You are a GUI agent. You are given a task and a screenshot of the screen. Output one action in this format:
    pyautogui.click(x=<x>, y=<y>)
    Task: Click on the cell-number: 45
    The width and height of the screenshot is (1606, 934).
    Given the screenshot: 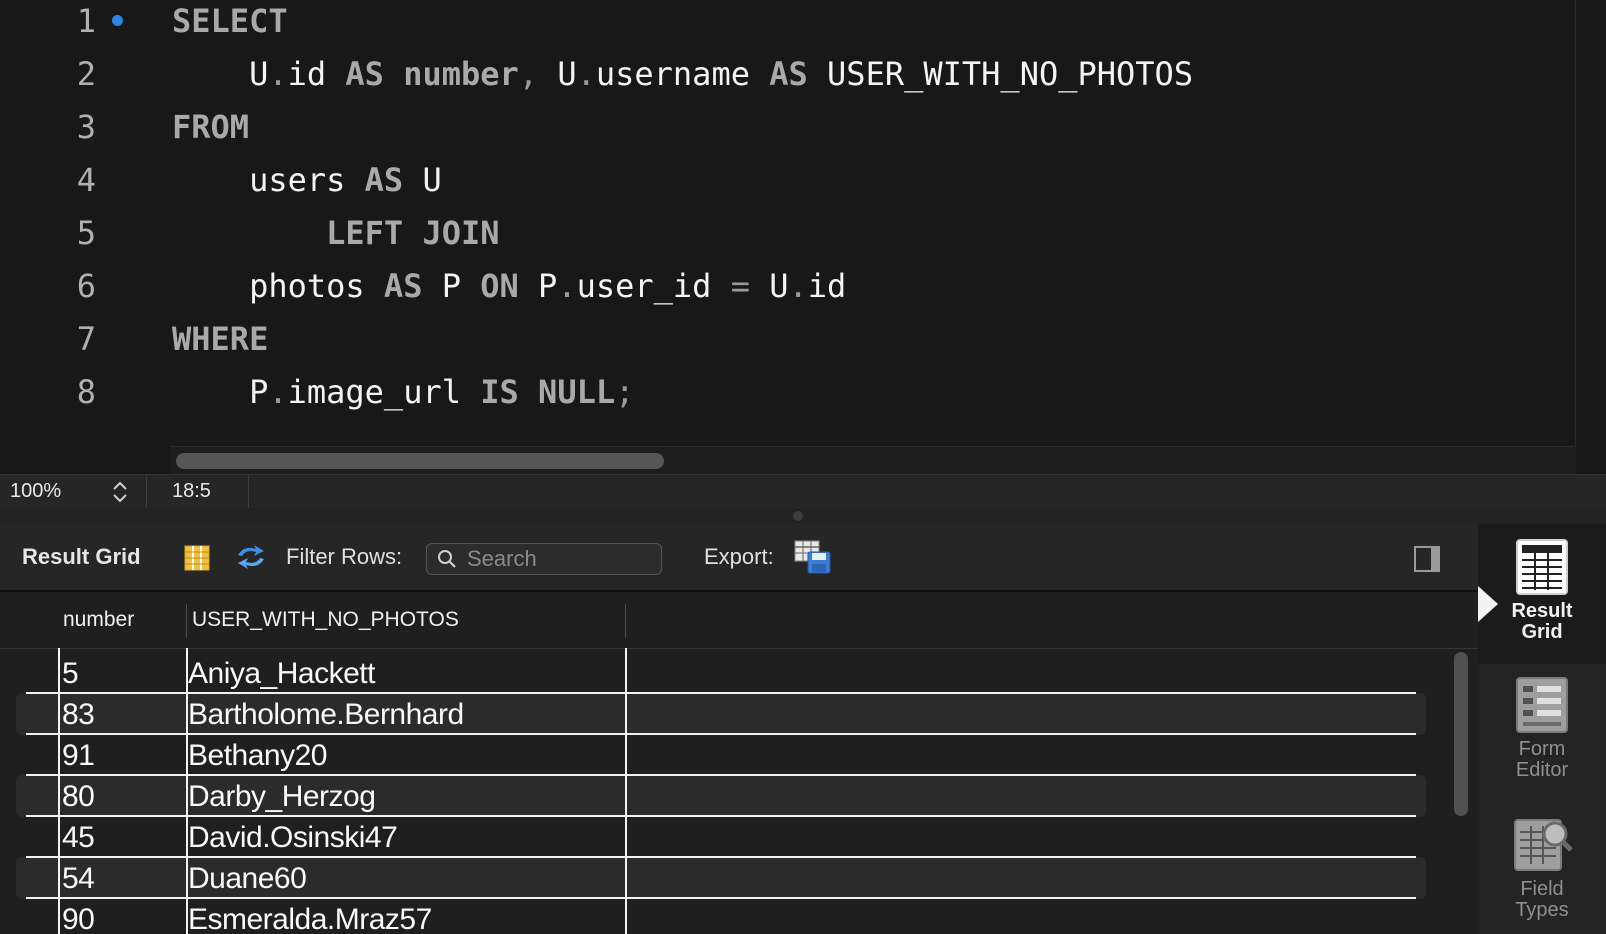 What is the action you would take?
    pyautogui.click(x=78, y=837)
    